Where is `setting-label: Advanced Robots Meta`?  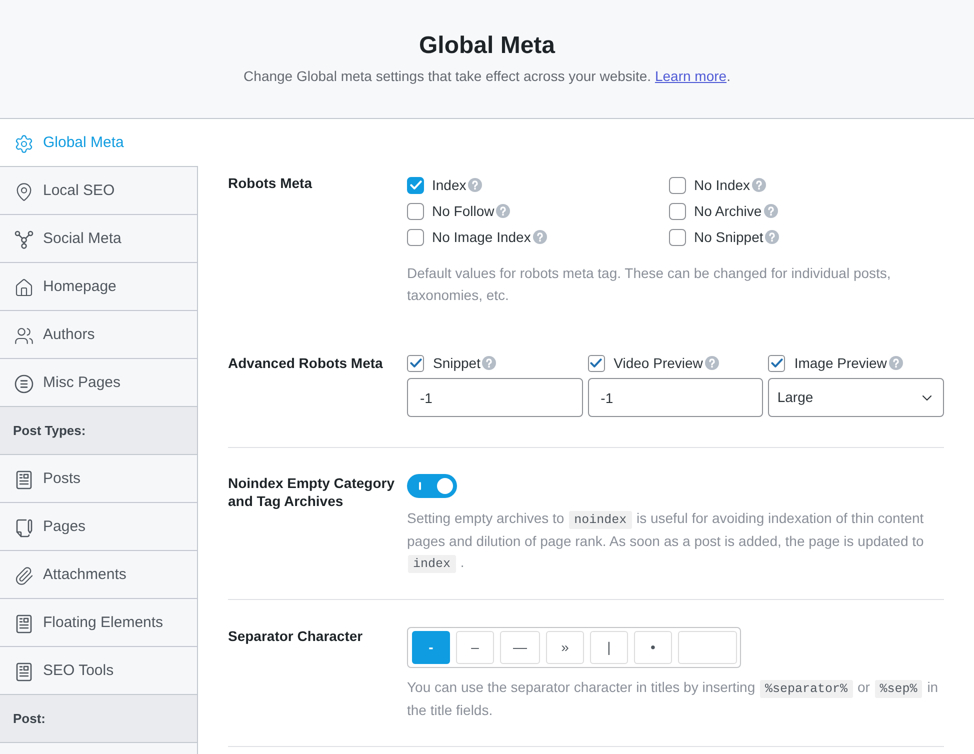 setting-label: Advanced Robots Meta is located at coordinates (306, 363).